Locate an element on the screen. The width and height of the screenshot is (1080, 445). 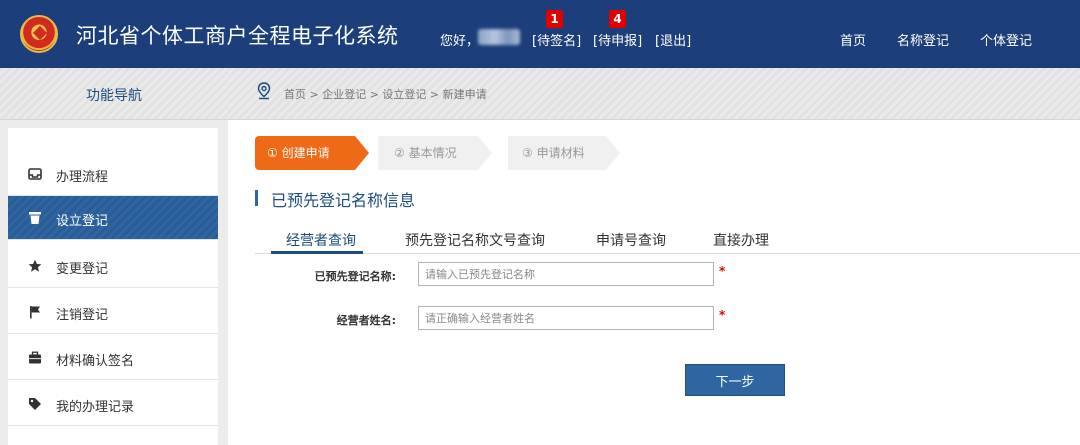
operator-name-input is located at coordinates (566, 318).